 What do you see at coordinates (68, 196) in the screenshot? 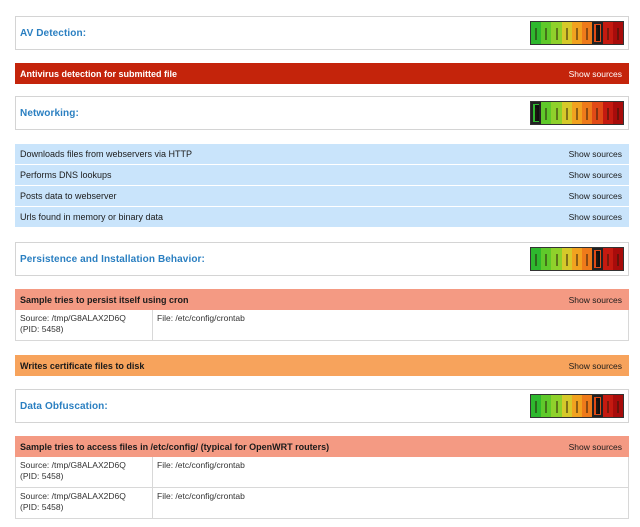
I see `signature-label: Posts data to webserver` at bounding box center [68, 196].